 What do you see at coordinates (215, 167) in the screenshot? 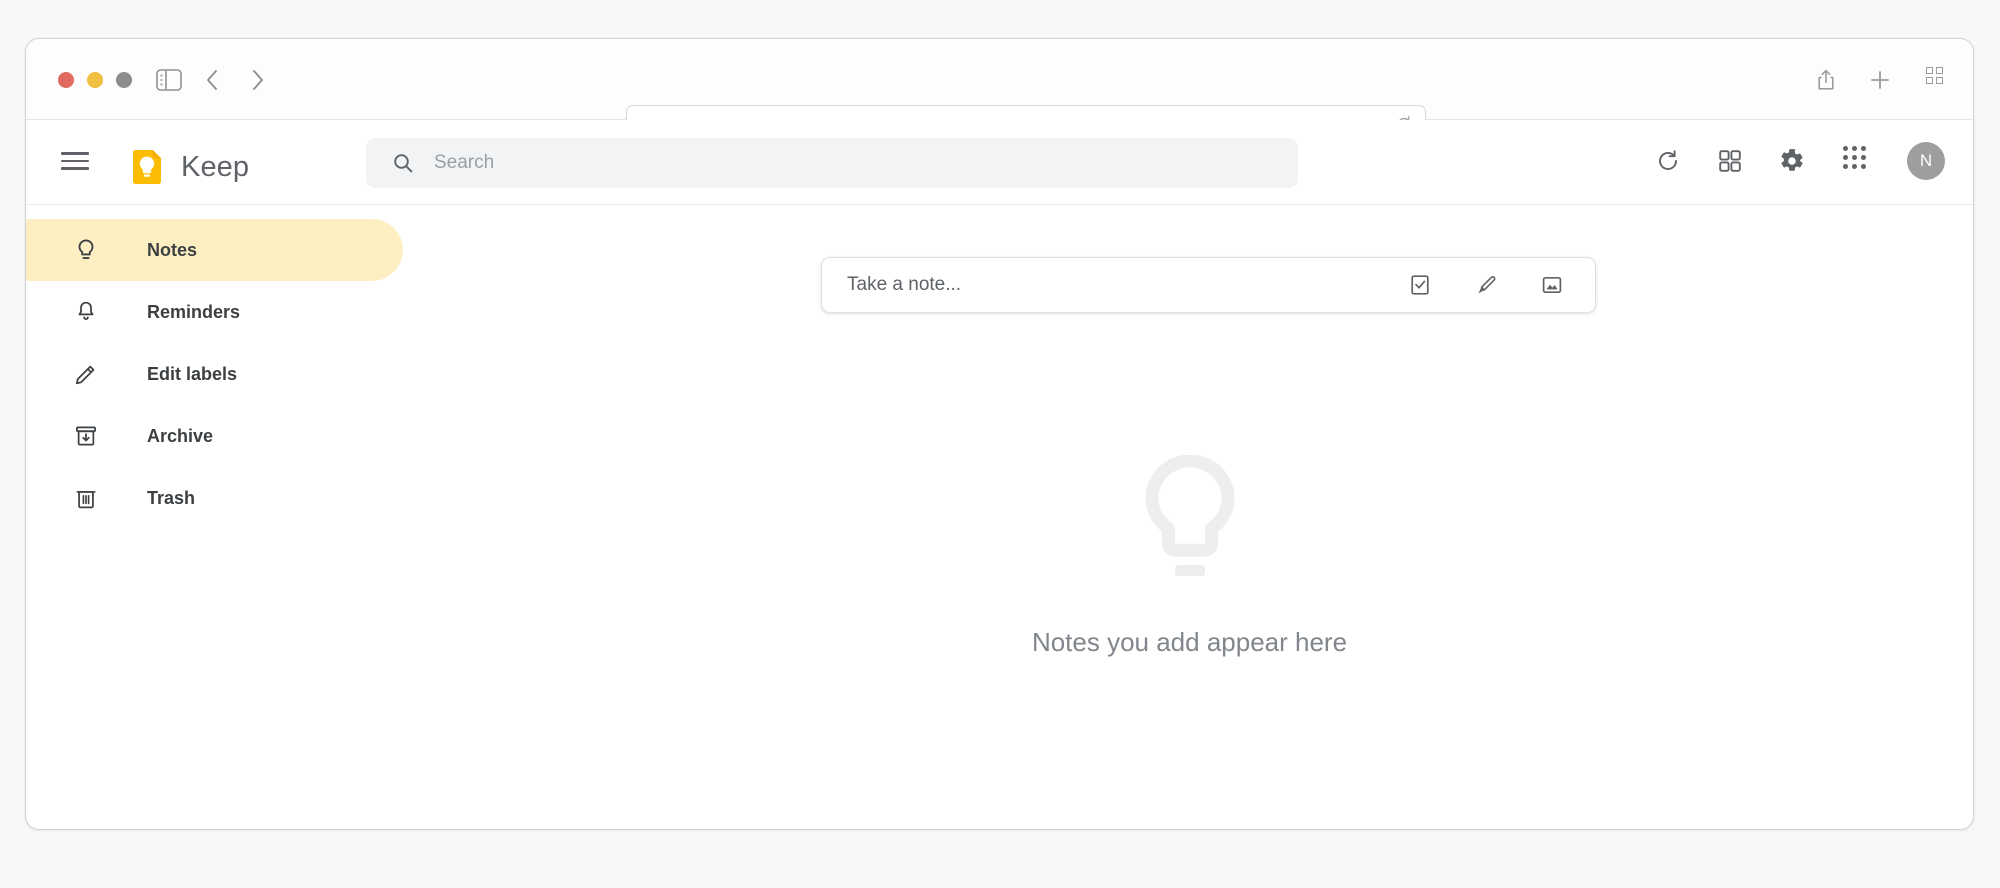
I see `app-title: Keep` at bounding box center [215, 167].